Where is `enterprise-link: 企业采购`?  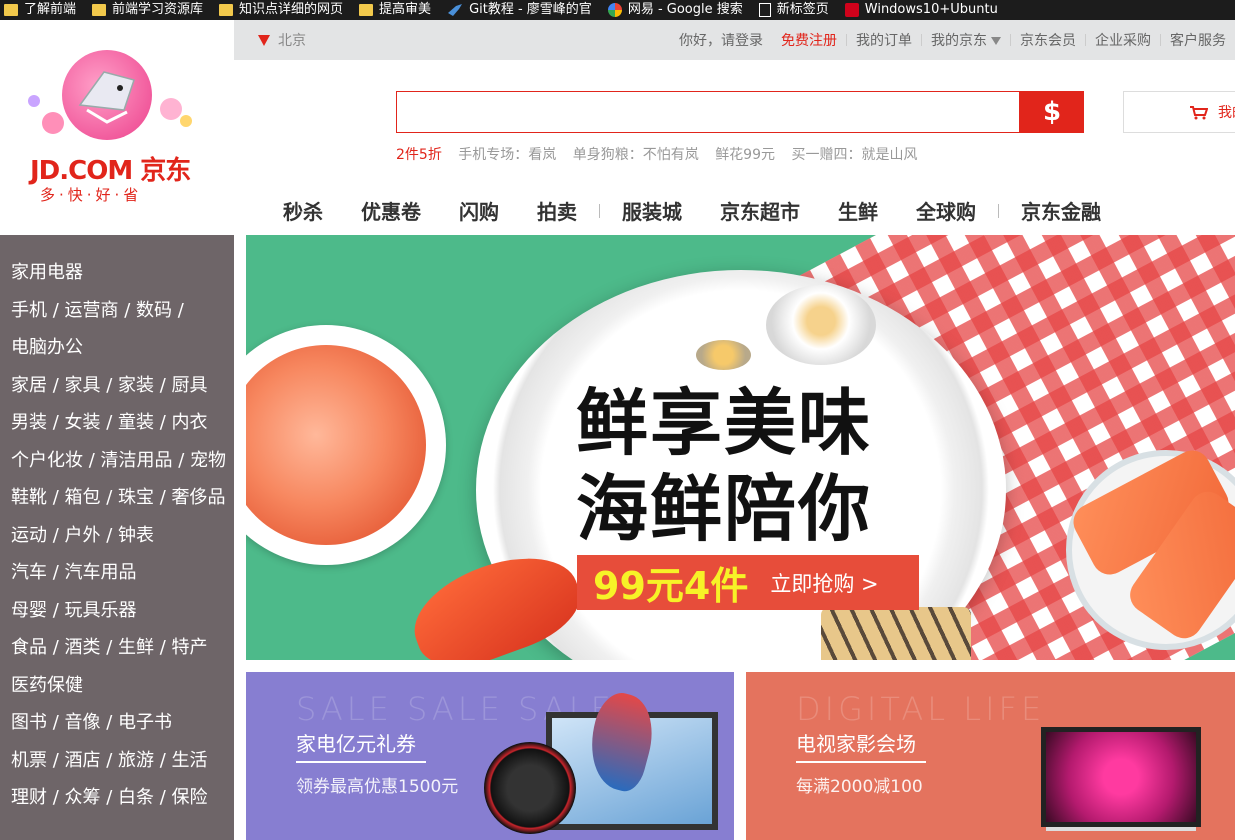
enterprise-link: 企业采购 is located at coordinates (1123, 40).